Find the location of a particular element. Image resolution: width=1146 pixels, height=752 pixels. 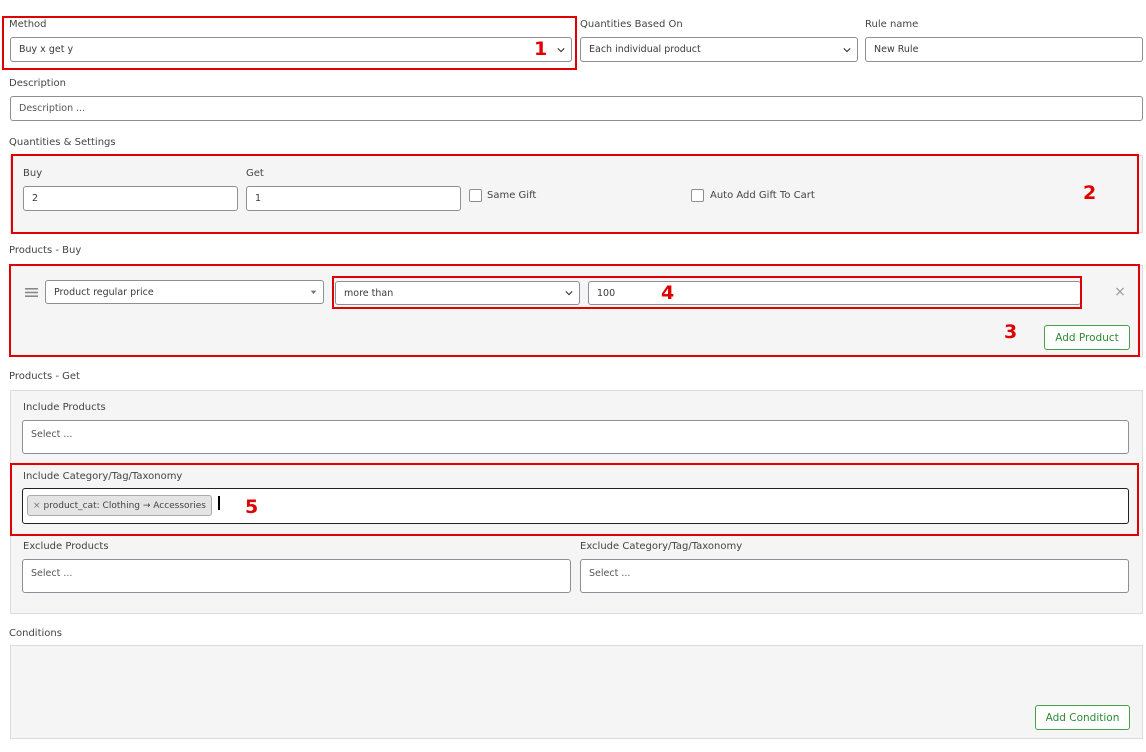

quantities-based-on-label: Quantities Based On is located at coordinates (631, 24).